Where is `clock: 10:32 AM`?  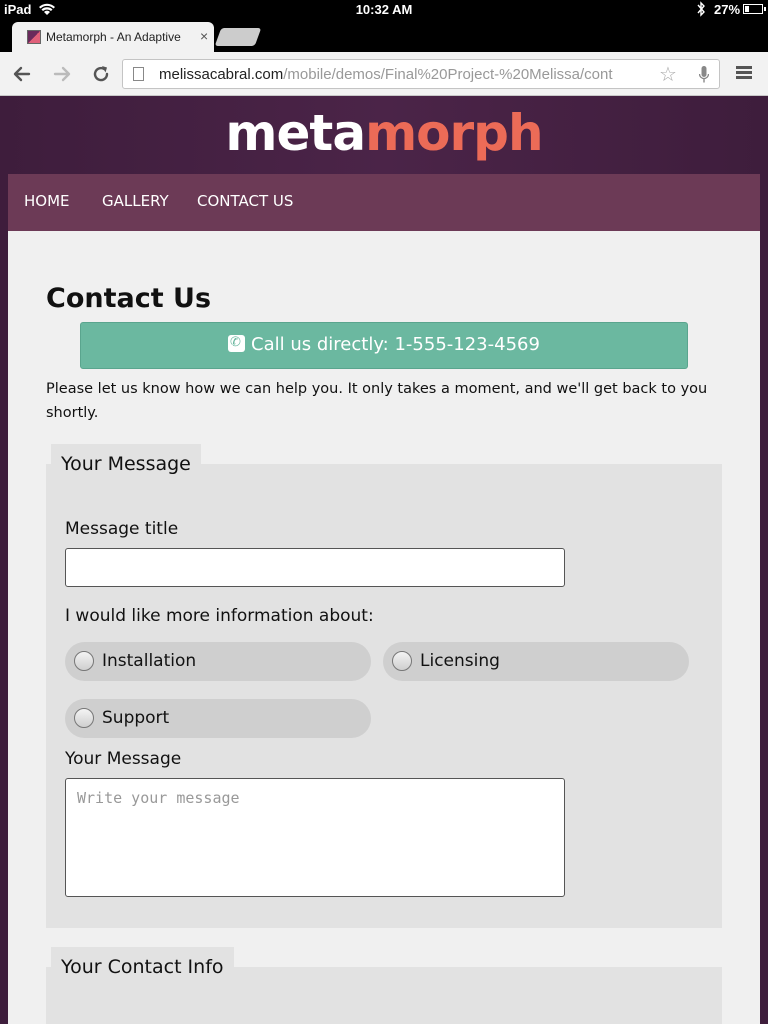
clock: 10:32 AM is located at coordinates (384, 9).